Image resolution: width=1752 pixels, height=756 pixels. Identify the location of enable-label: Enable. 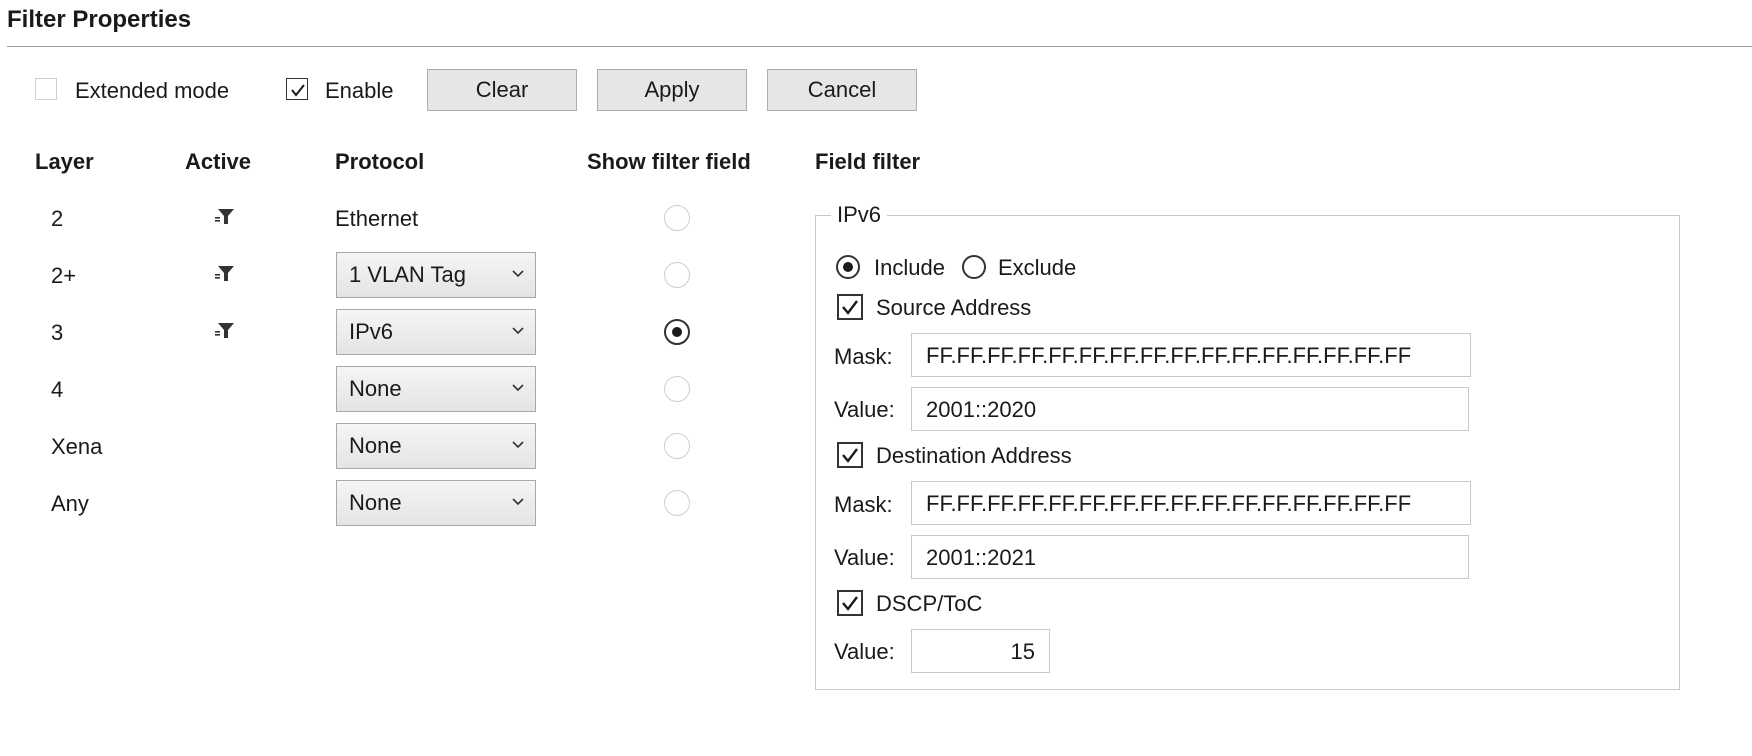
(359, 90).